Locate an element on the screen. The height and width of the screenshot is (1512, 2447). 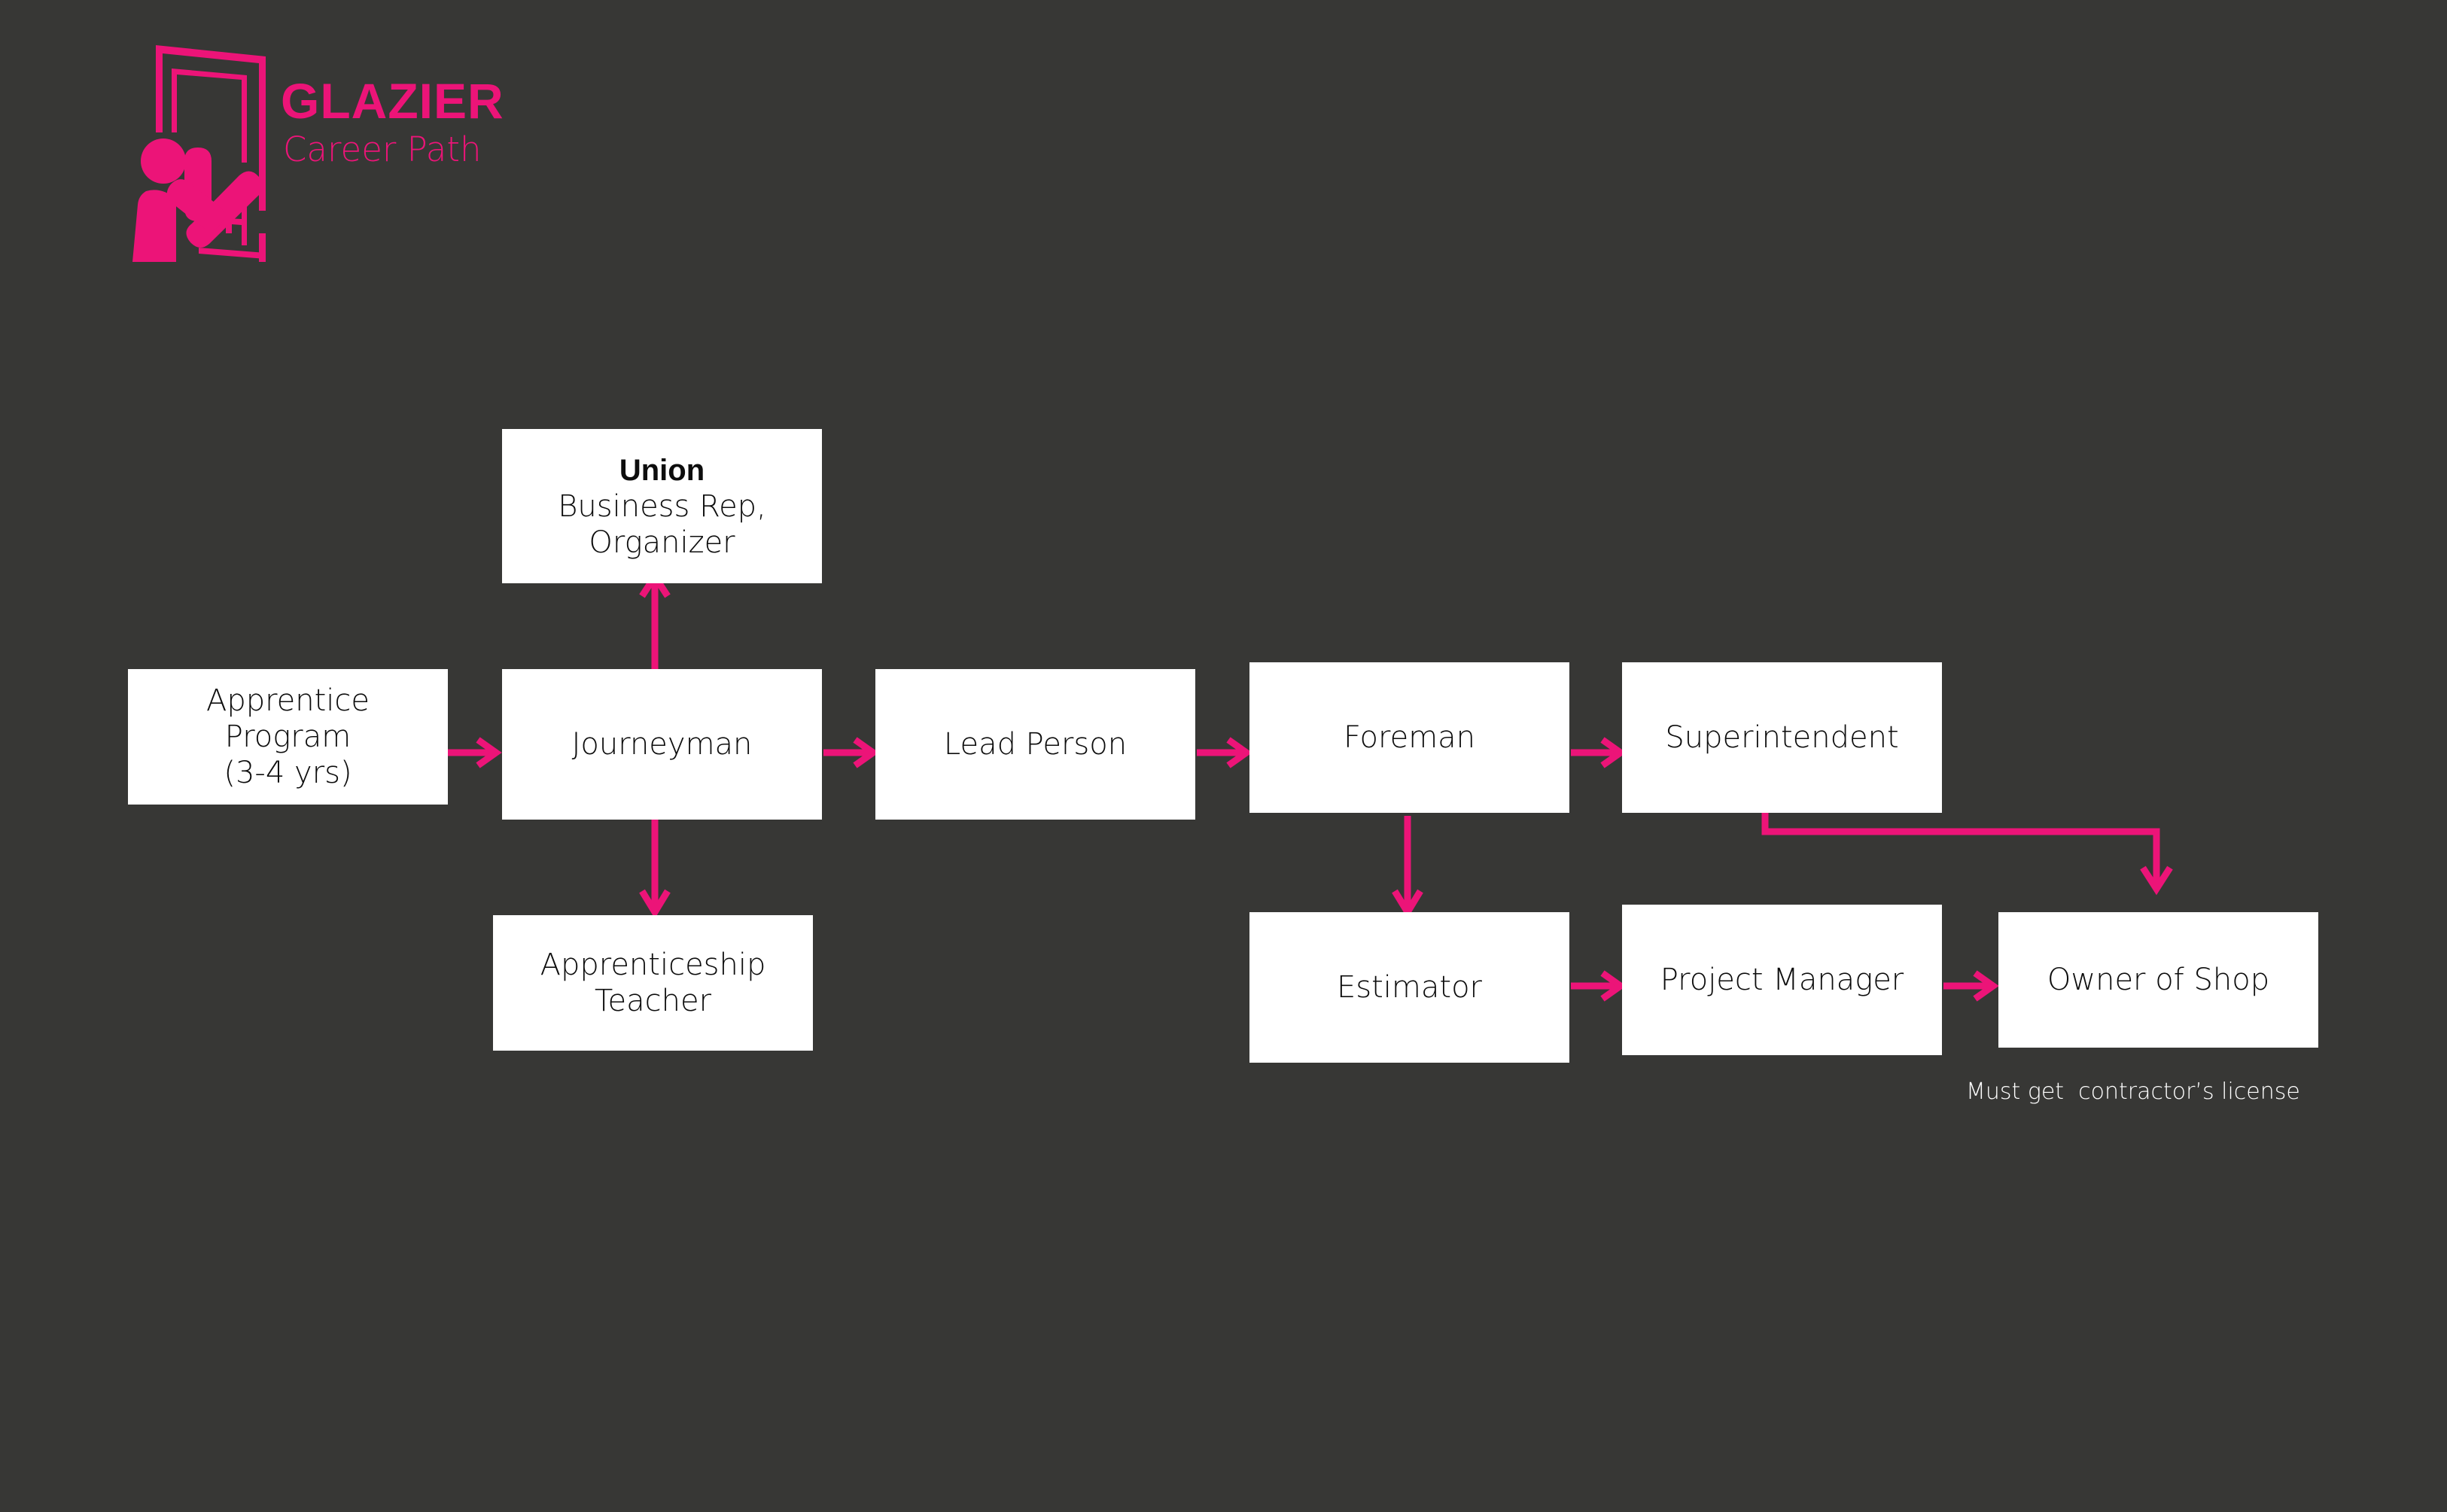
node-superintendent: Superintendent is located at coordinates (1782, 738).